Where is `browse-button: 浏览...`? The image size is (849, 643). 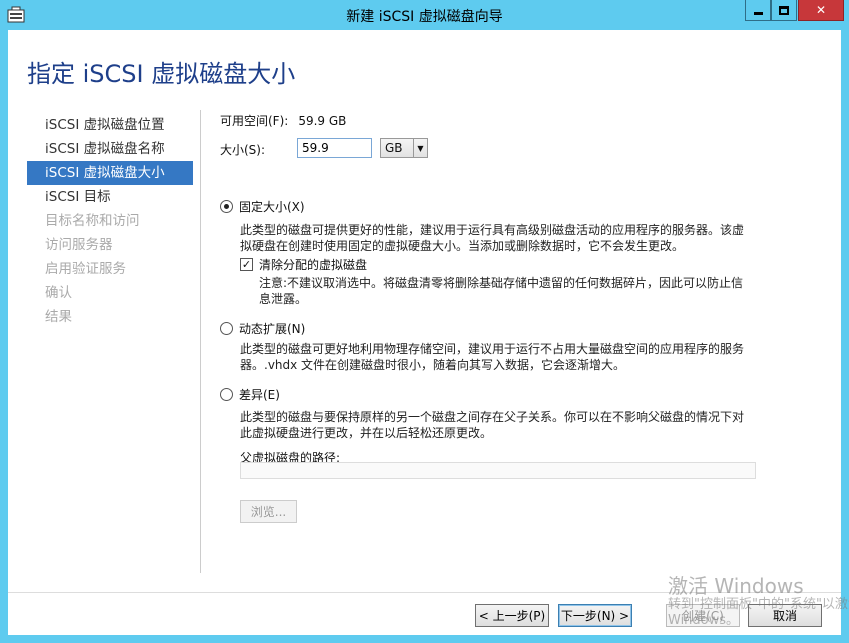
browse-button: 浏览... is located at coordinates (268, 511).